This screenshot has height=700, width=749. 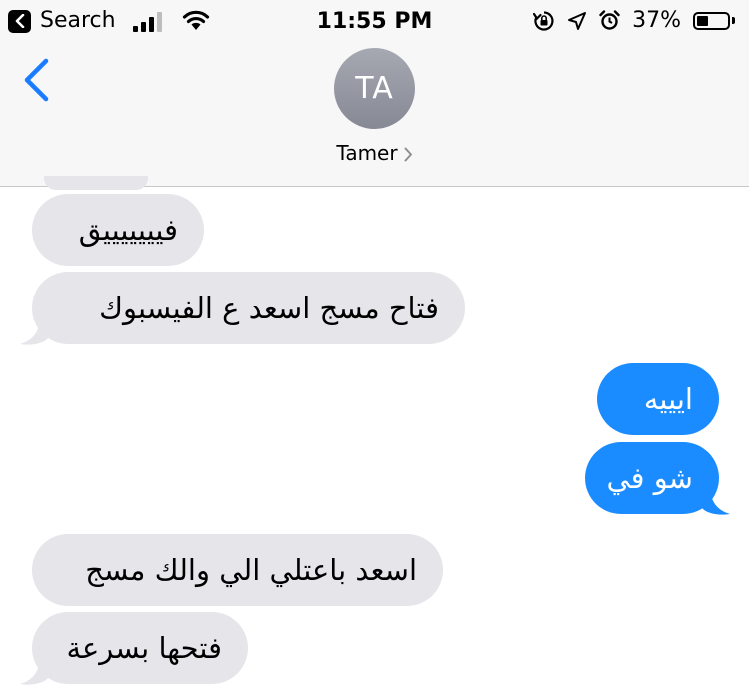 What do you see at coordinates (144, 648) in the screenshot?
I see `message-text: فتحها بسرعة` at bounding box center [144, 648].